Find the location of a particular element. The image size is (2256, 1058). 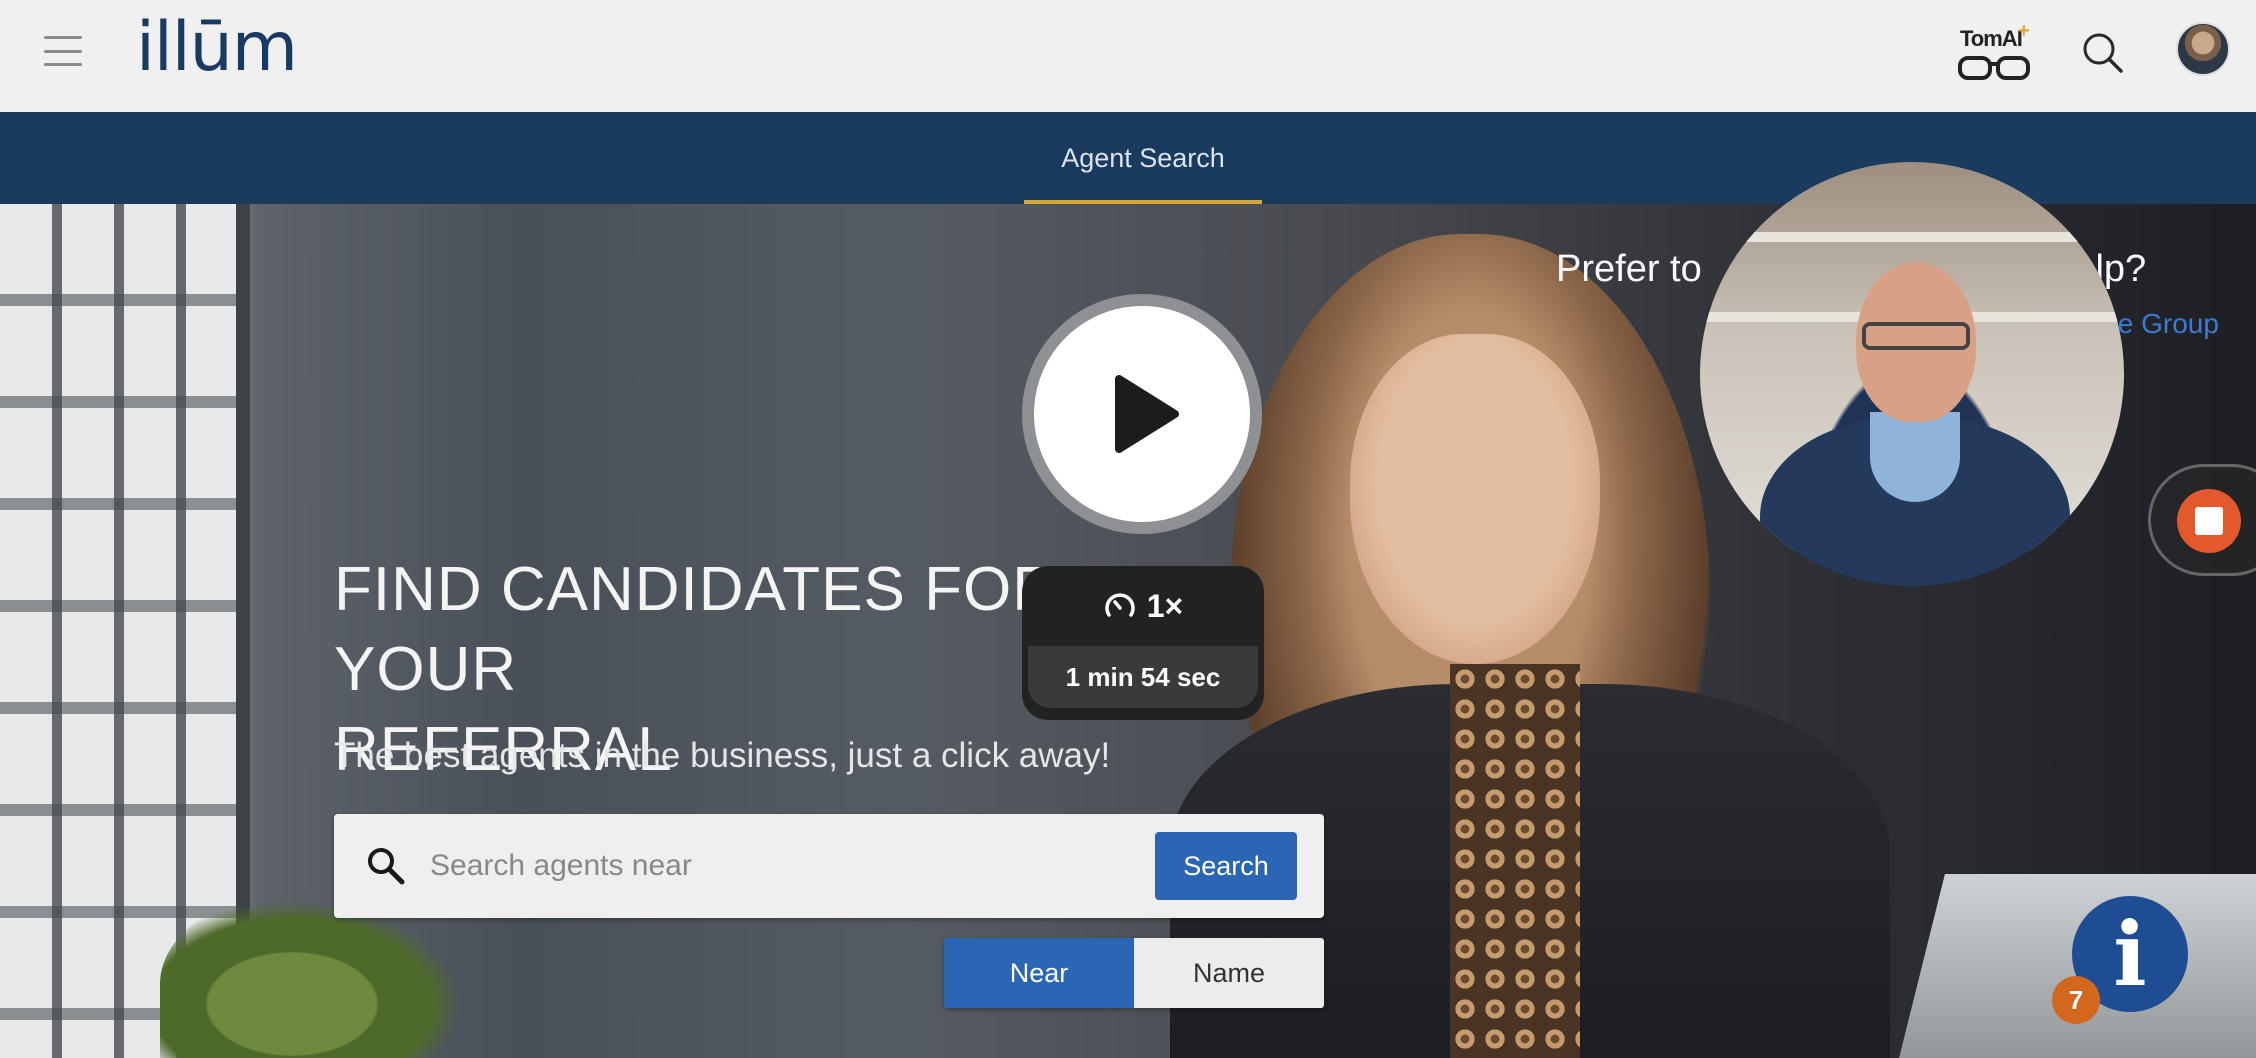

user-avatar is located at coordinates (2203, 49).